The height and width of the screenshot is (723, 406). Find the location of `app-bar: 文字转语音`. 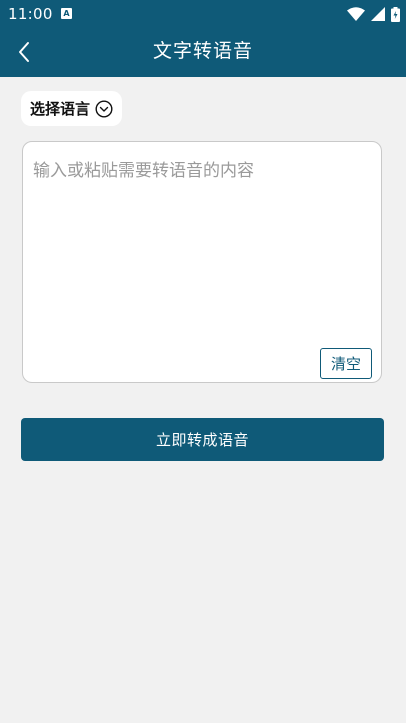

app-bar: 文字转语音 is located at coordinates (203, 52).